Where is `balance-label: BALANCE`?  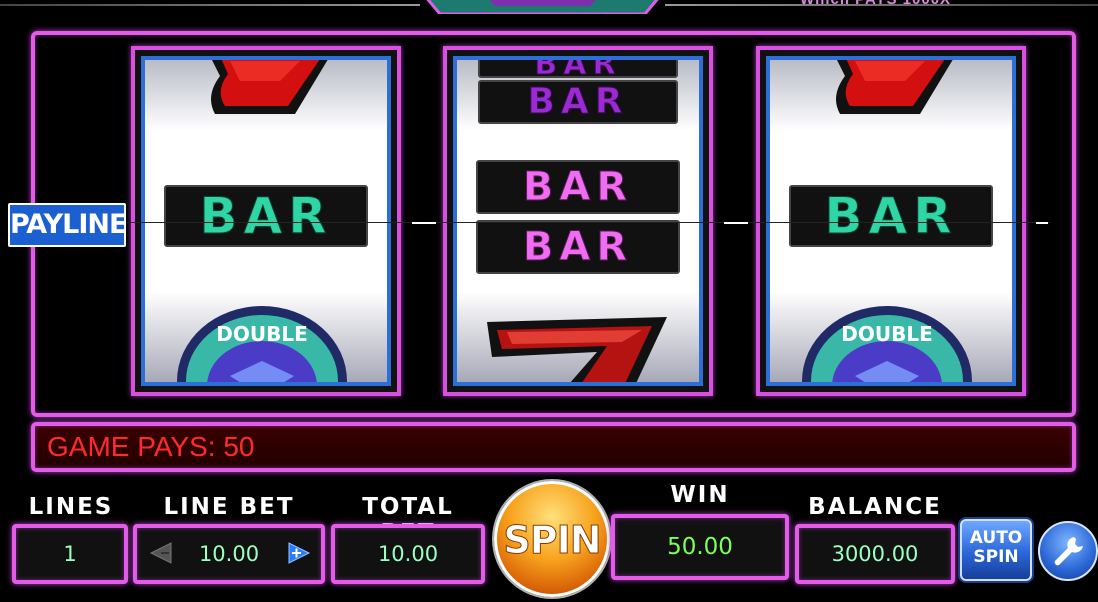 balance-label: BALANCE is located at coordinates (875, 507).